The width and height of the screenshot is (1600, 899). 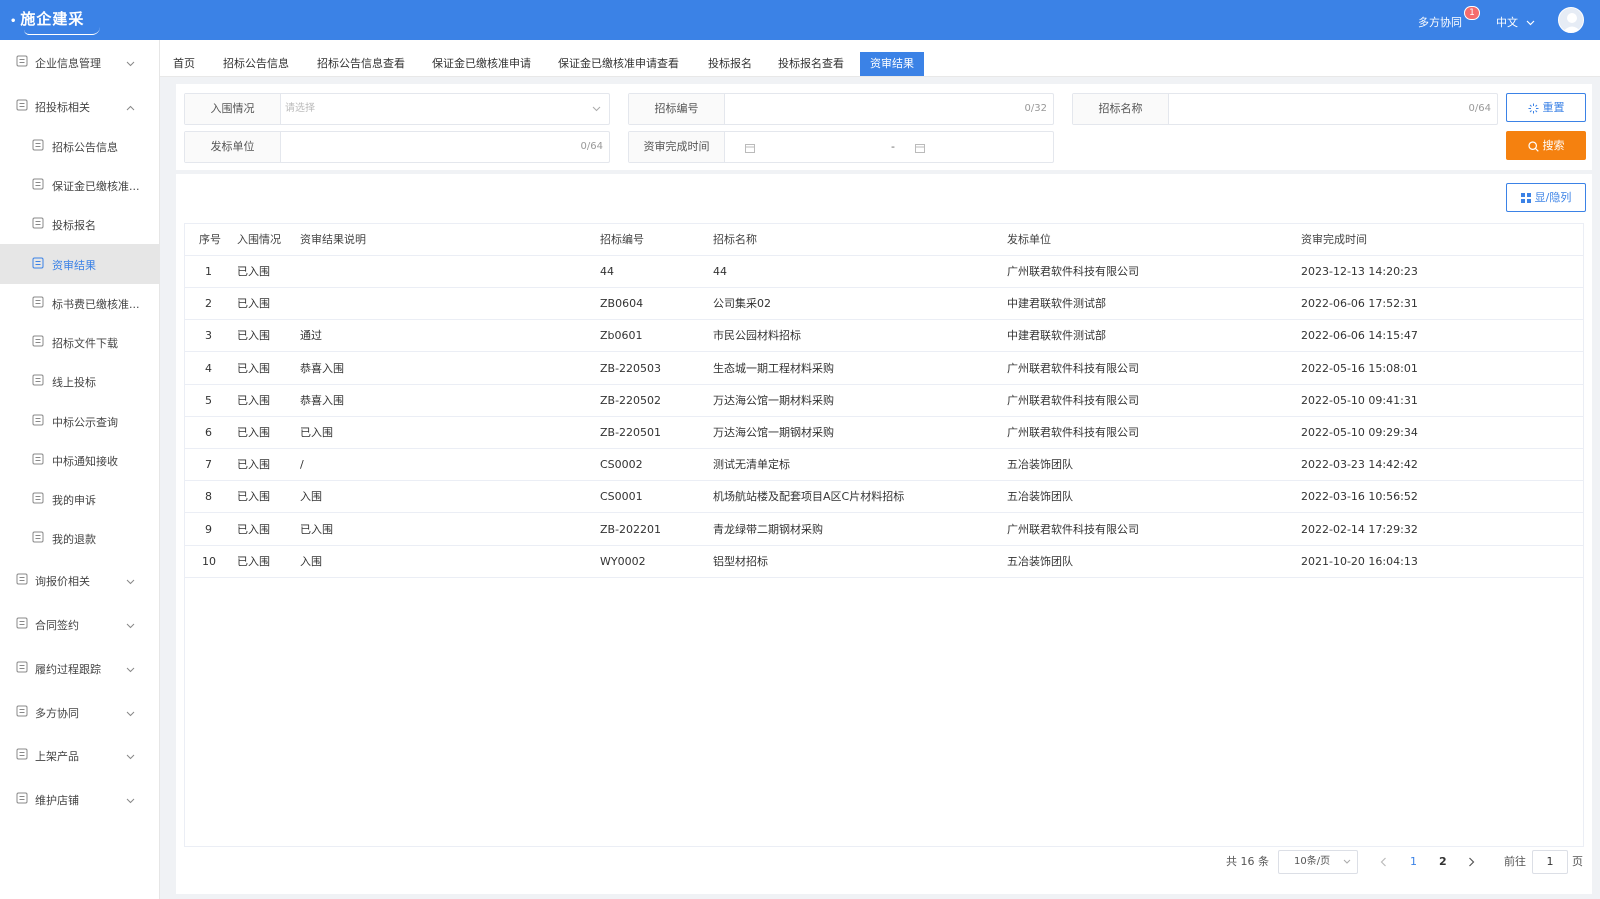 I want to click on bid-no-input: 招标编号 0/32, so click(x=841, y=109).